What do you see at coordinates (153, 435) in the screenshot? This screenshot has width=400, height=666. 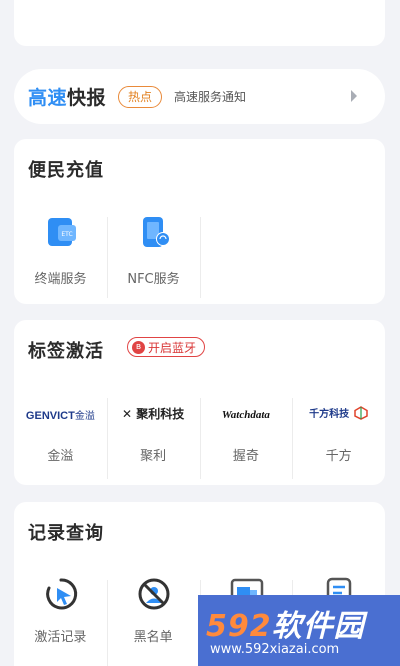 I see `juli-button: ✕ 聚利科技 聚利` at bounding box center [153, 435].